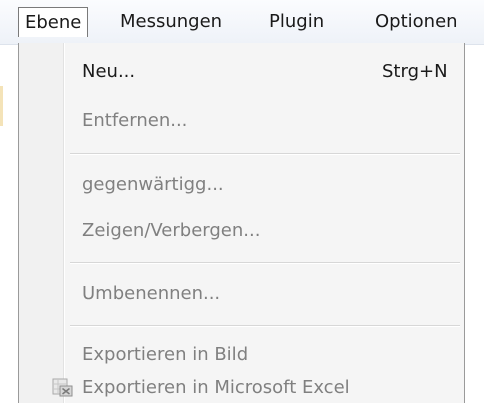 The width and height of the screenshot is (484, 403). Describe the element at coordinates (216, 388) in the screenshot. I see `menu-item-exportieren-excel: Exportieren in Microsoft Excel` at that location.